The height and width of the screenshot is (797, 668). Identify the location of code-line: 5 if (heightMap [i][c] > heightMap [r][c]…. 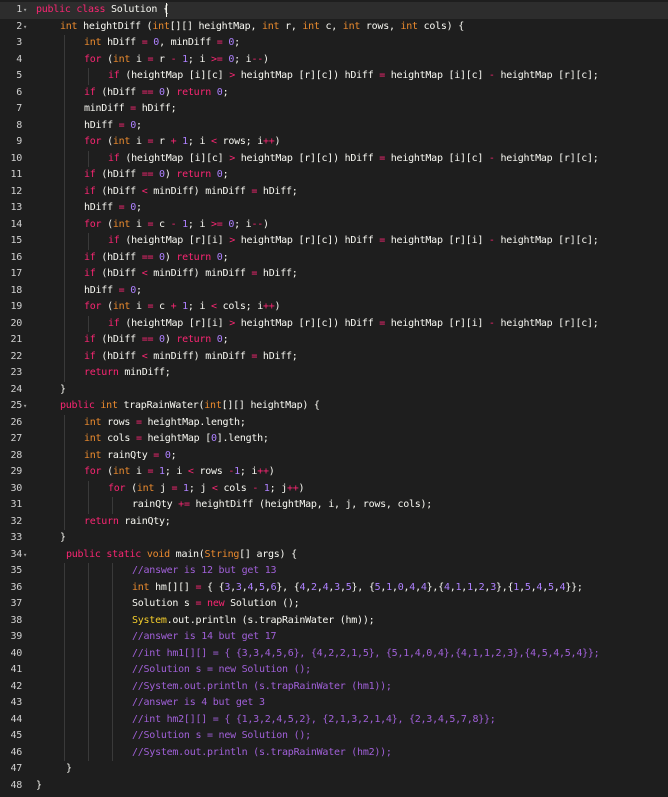
(334, 76).